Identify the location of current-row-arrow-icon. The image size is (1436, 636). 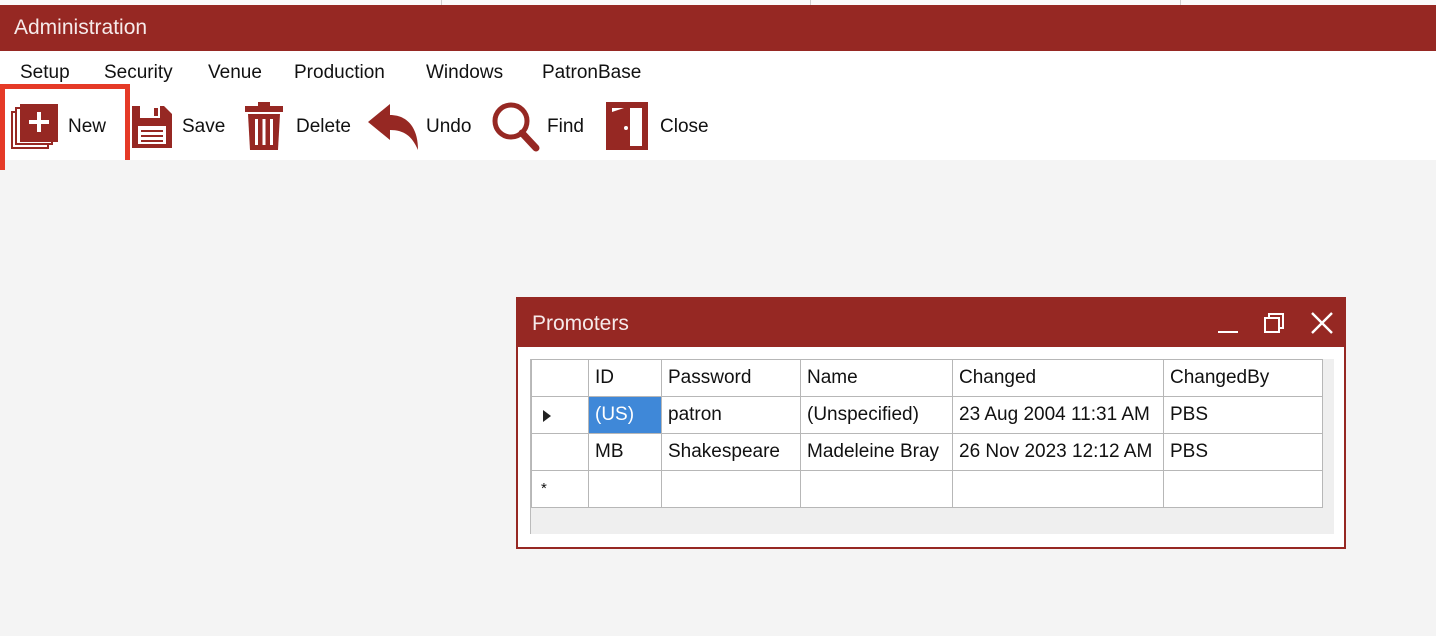
(547, 416).